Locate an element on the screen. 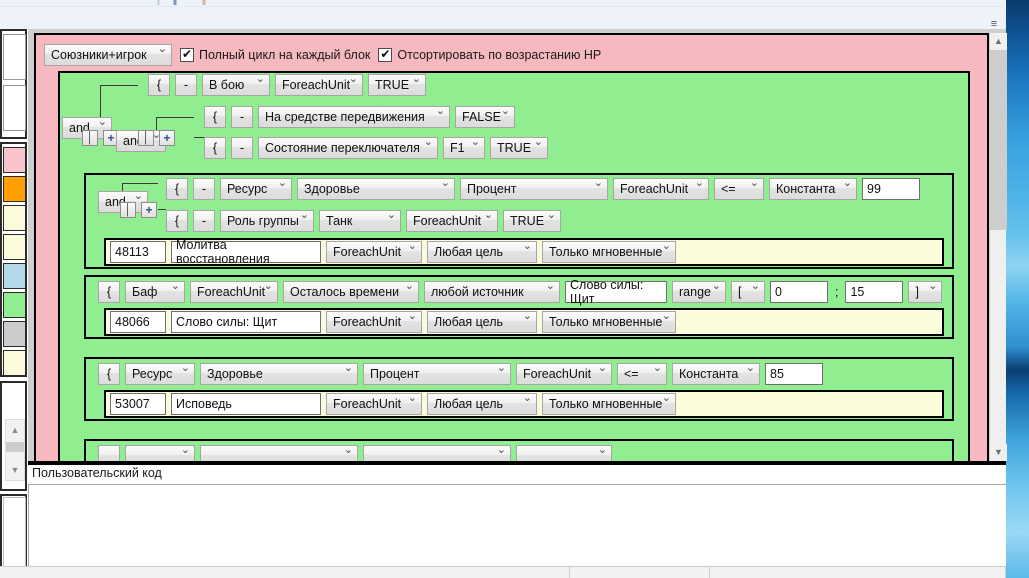  comparator-select: range is located at coordinates (699, 291).